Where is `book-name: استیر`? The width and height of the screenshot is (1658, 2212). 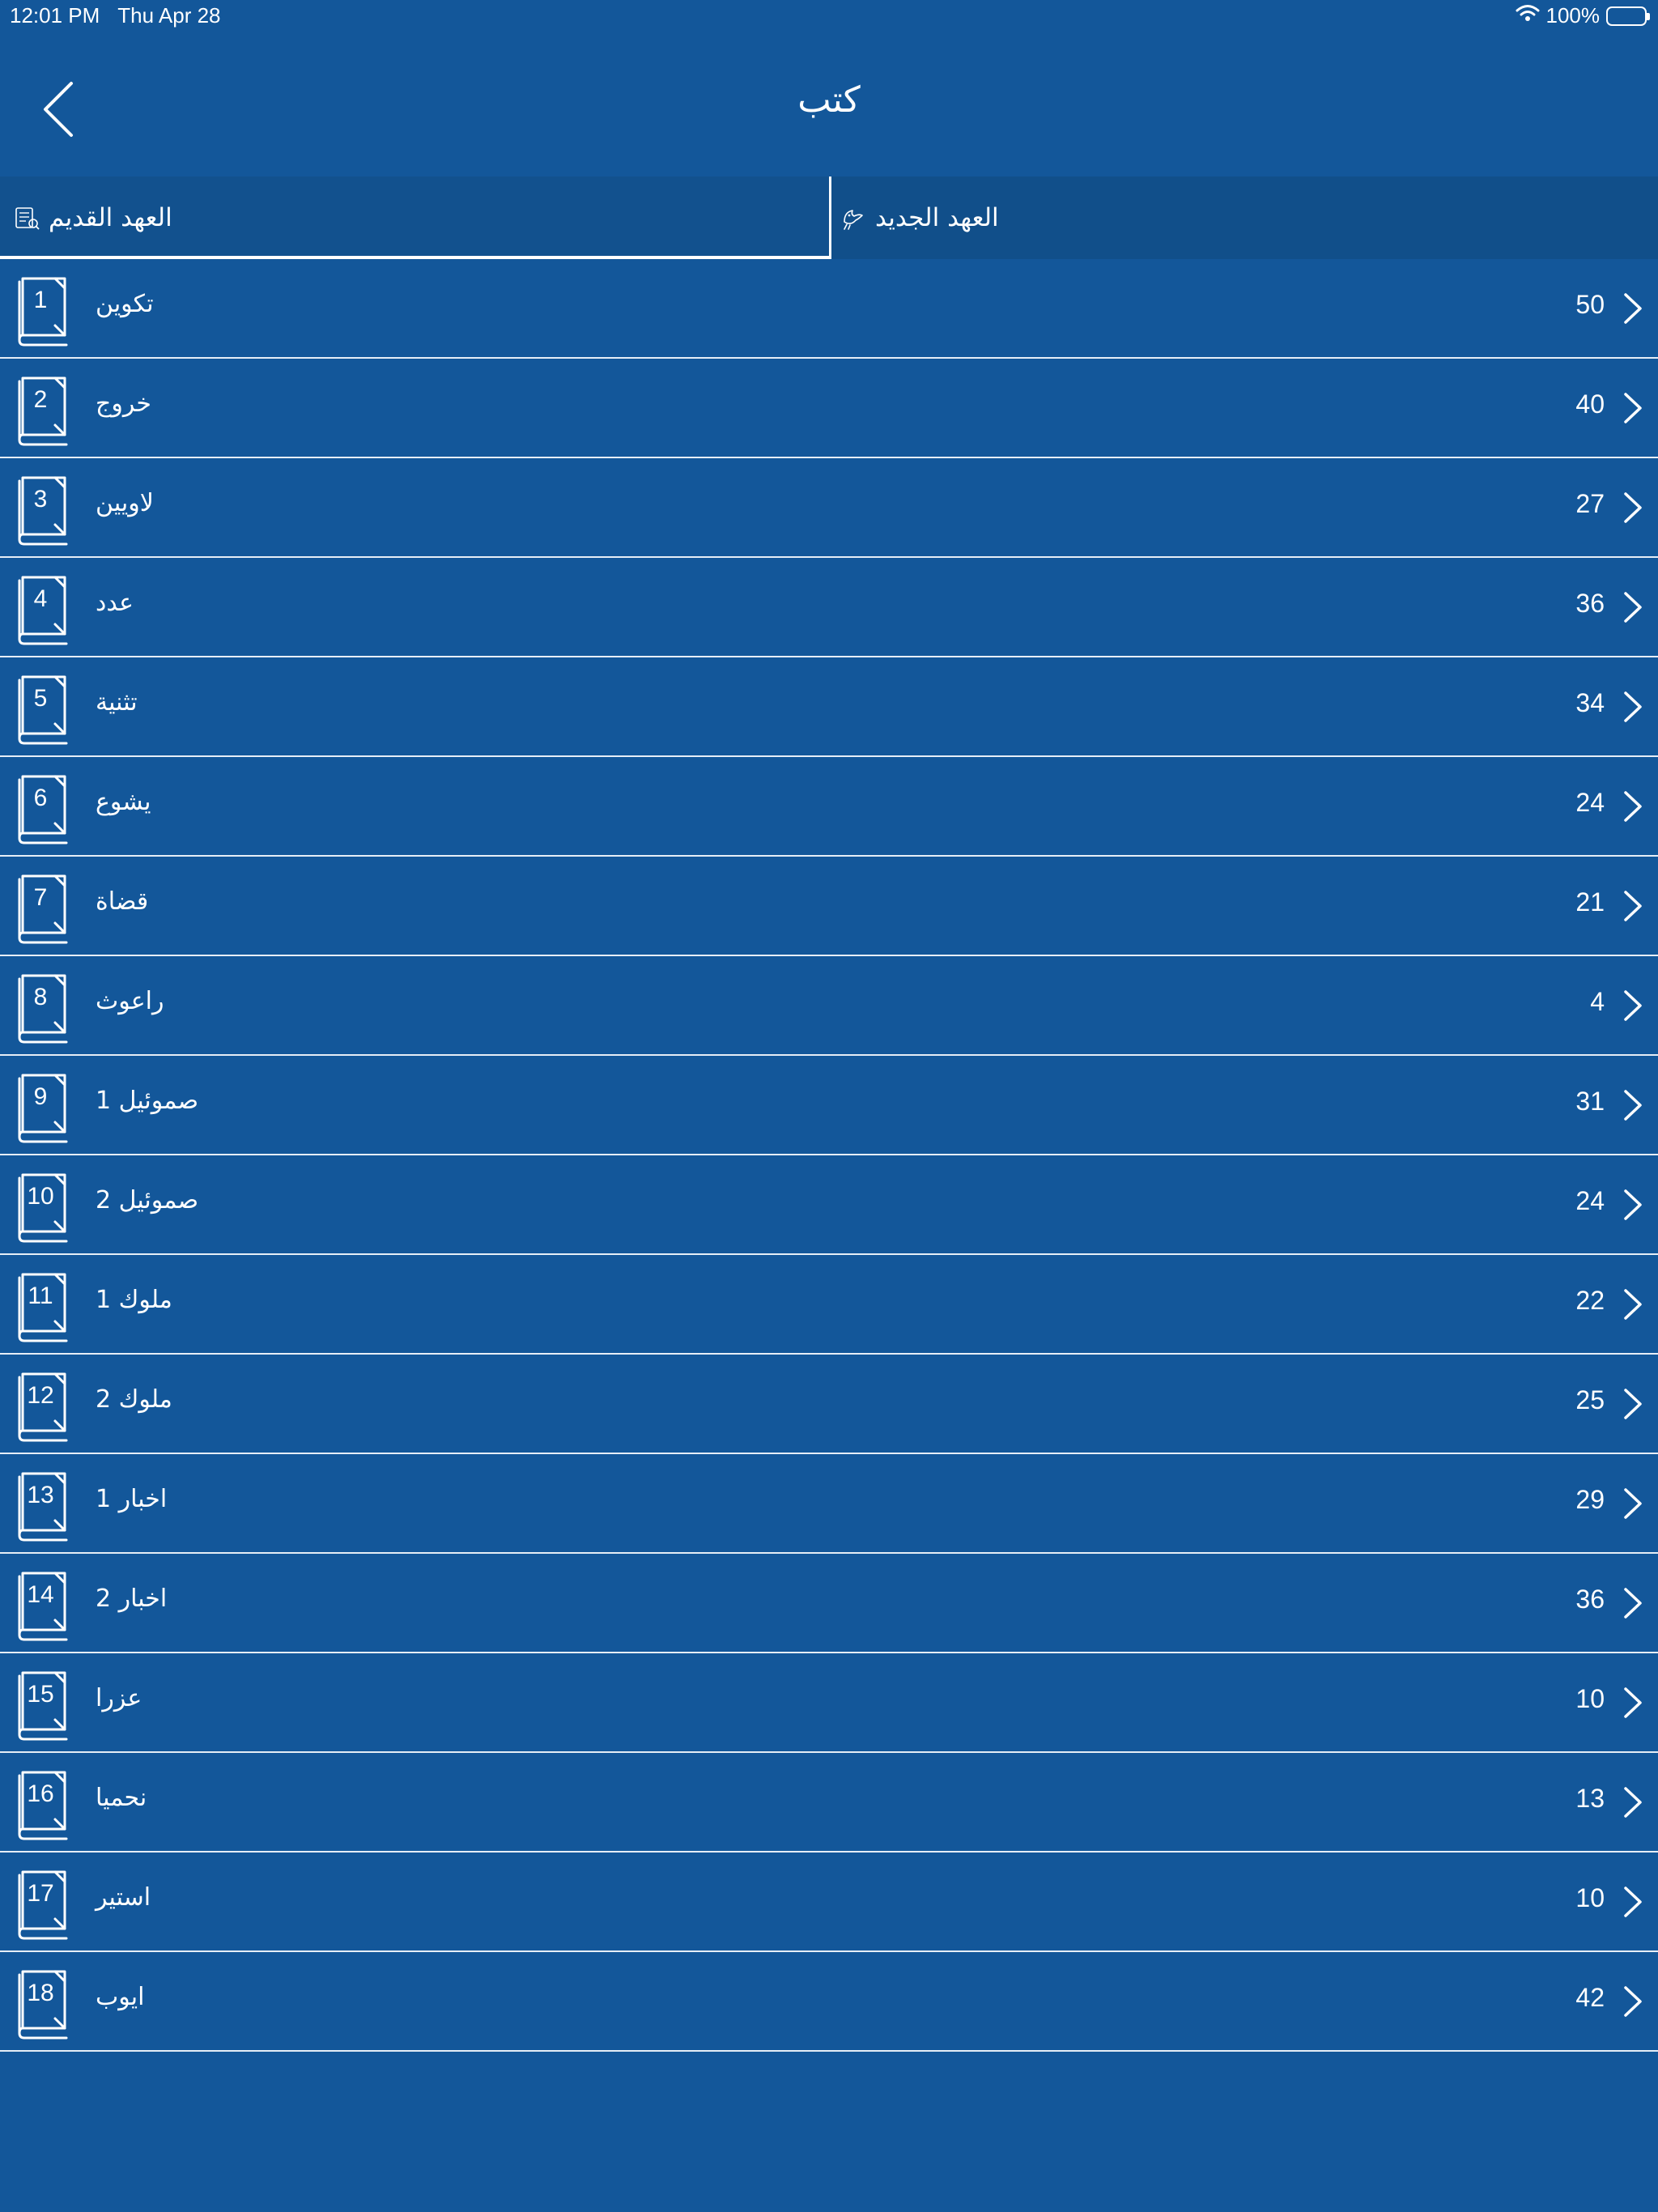 book-name: استیر is located at coordinates (123, 1897).